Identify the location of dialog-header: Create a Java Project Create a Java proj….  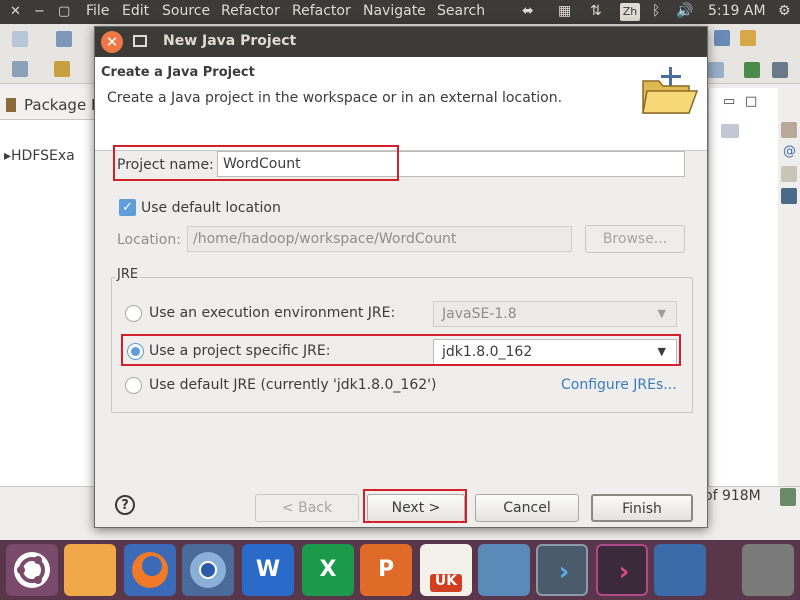
(401, 104).